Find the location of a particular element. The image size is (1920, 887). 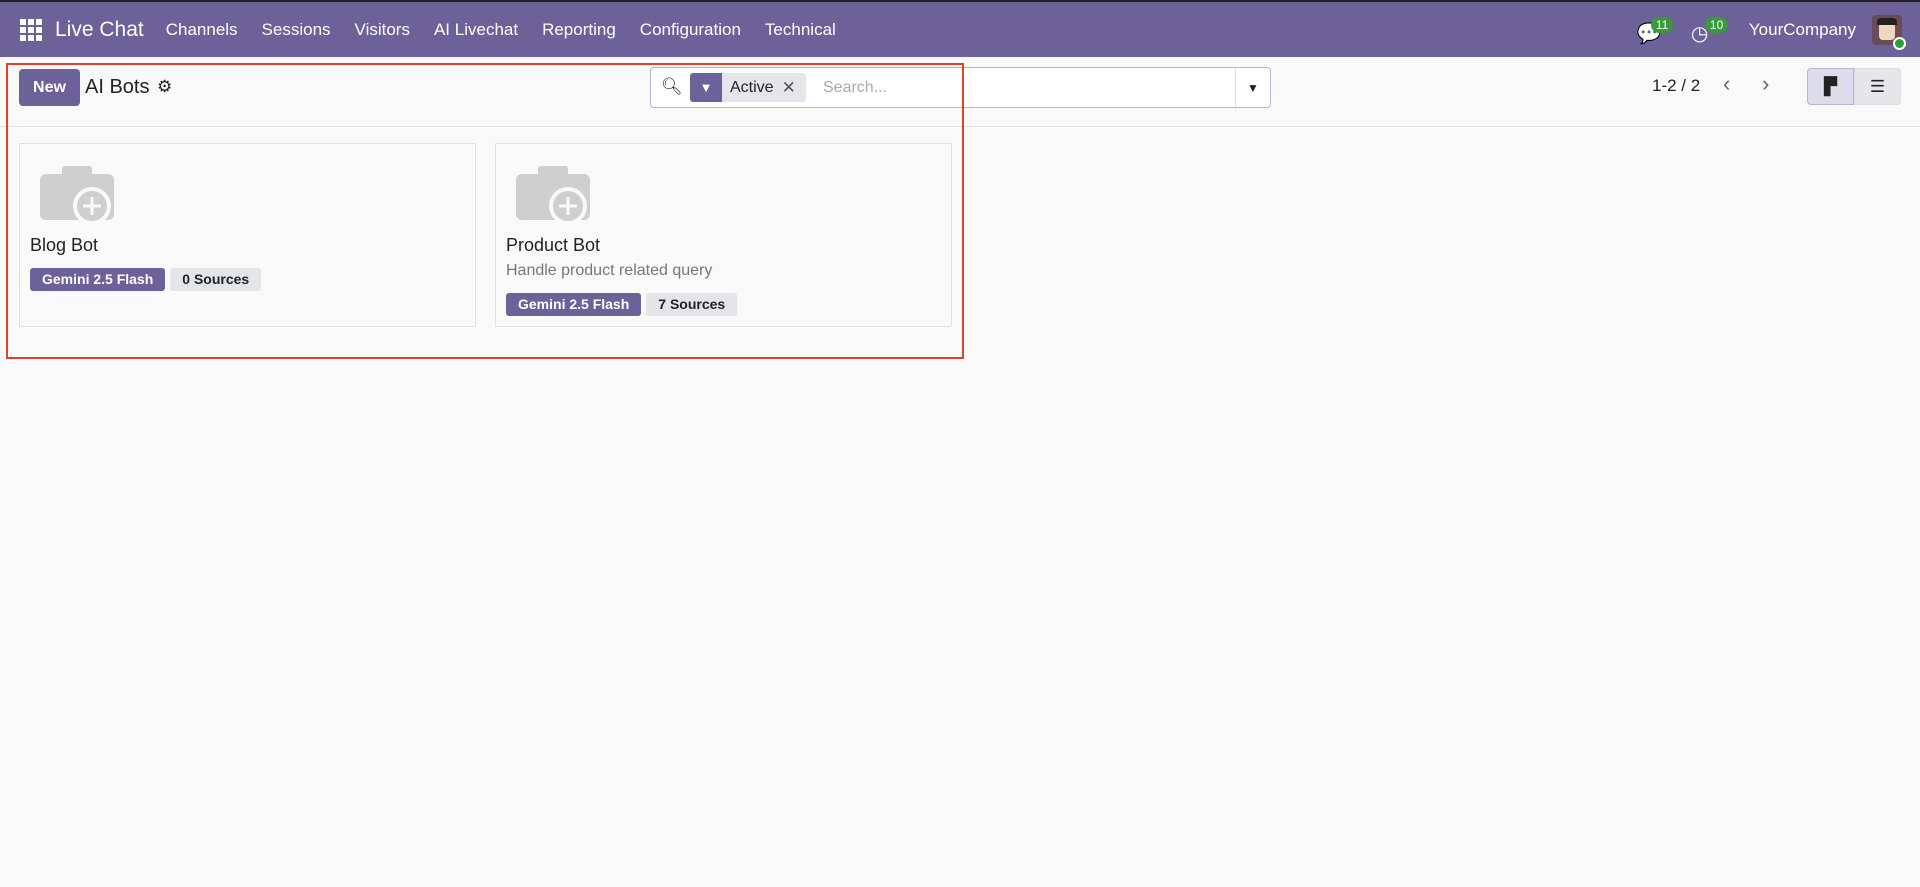

menu-reporting: Reporting is located at coordinates (579, 30).